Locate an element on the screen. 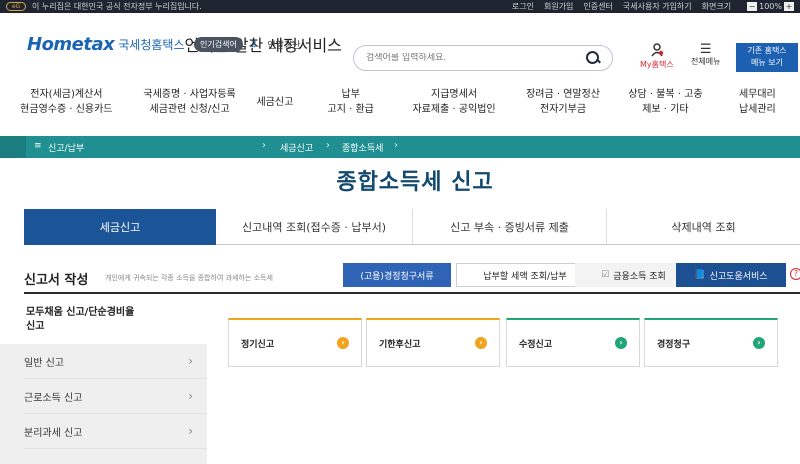 The image size is (800, 464). search-icon is located at coordinates (593, 58).